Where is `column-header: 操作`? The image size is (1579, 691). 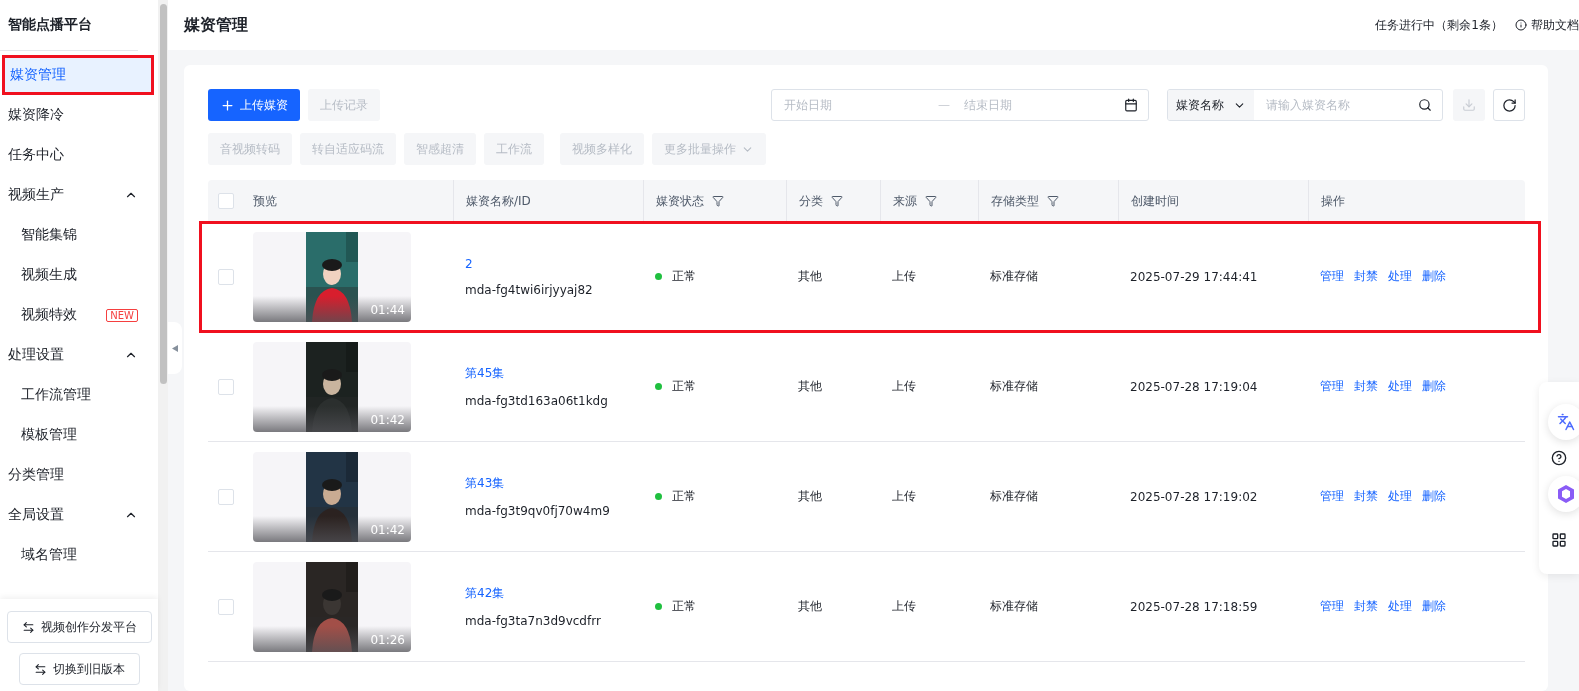 column-header: 操作 is located at coordinates (1333, 201).